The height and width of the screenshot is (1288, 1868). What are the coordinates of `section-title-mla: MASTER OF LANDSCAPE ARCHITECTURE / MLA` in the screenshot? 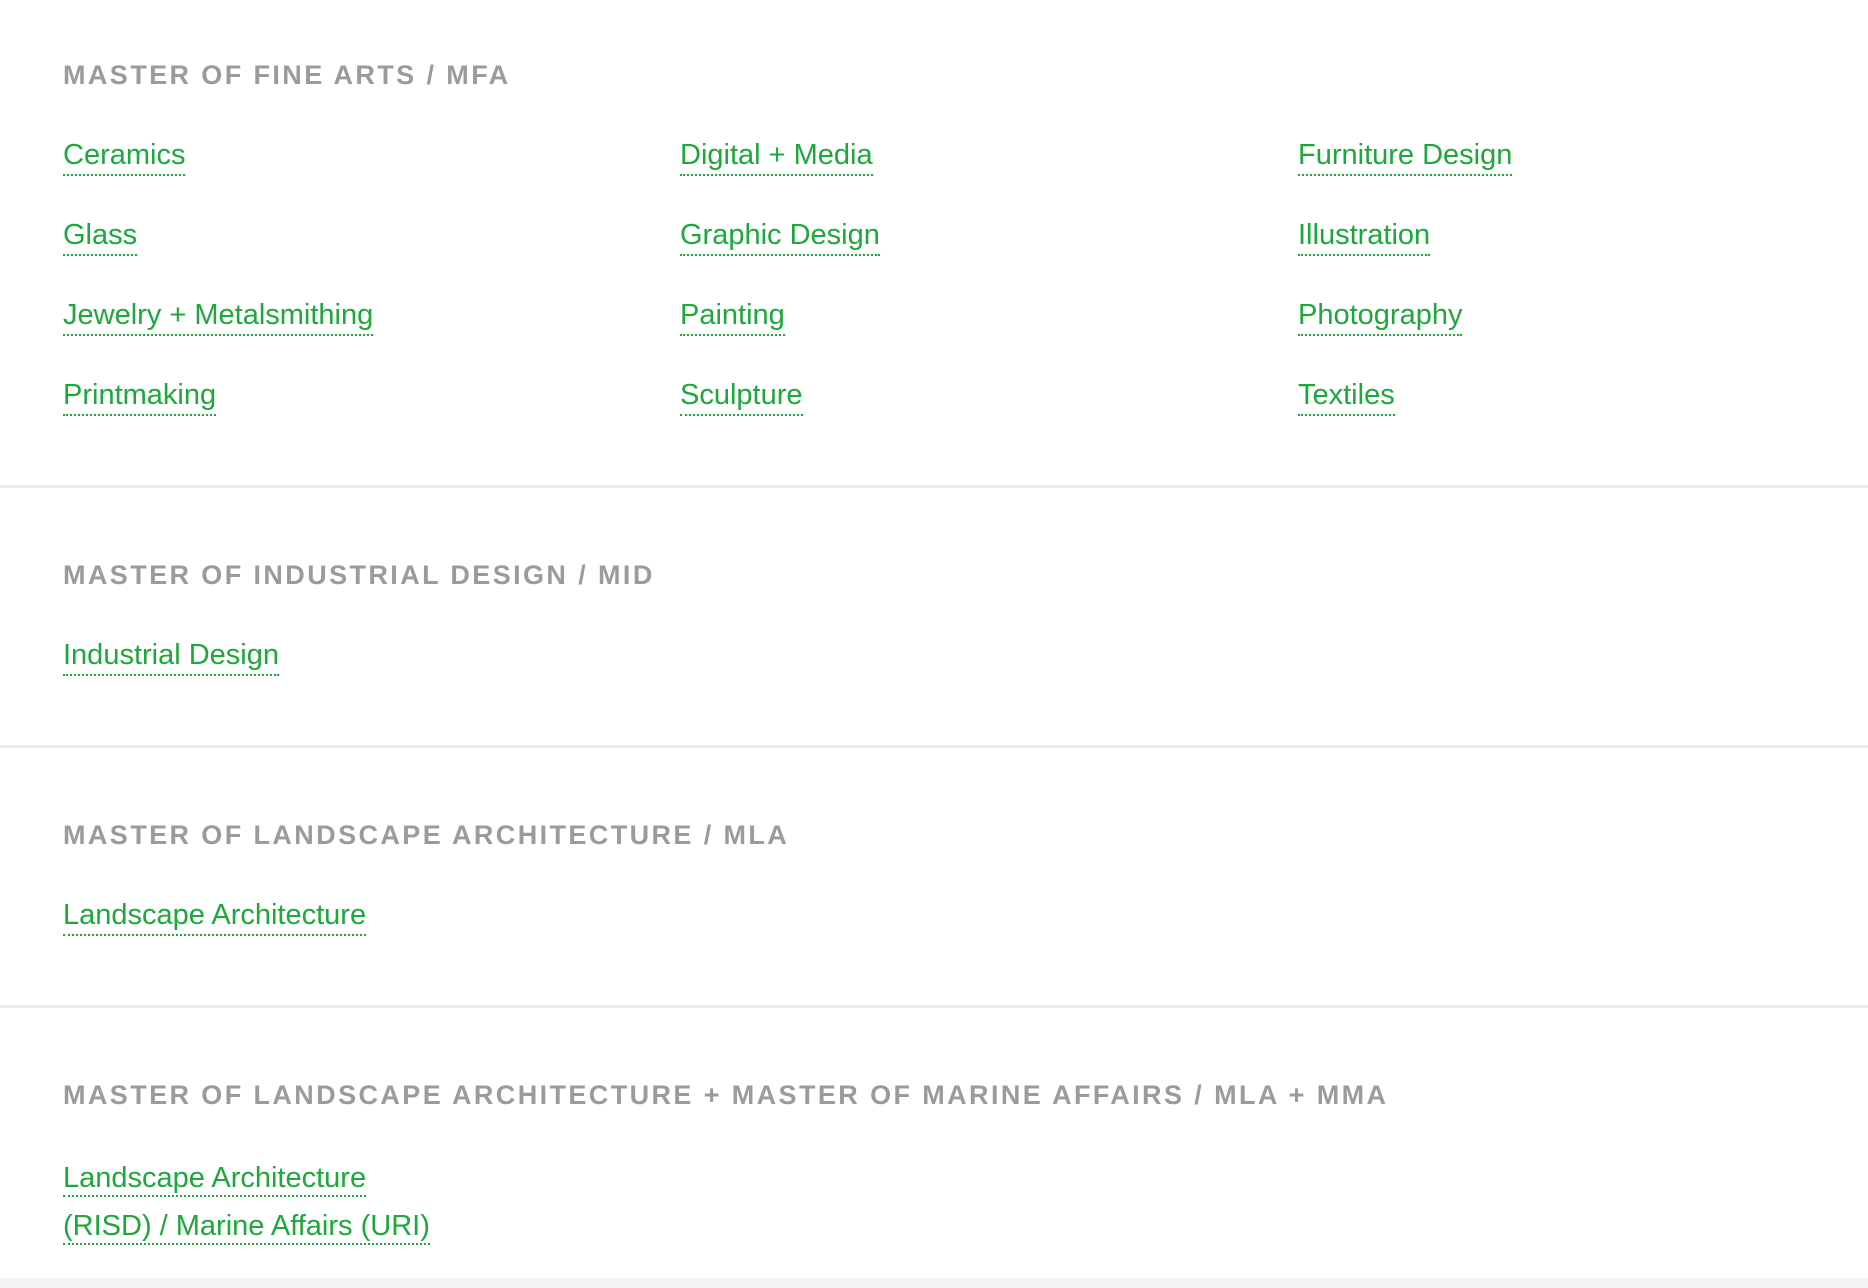 It's located at (426, 835).